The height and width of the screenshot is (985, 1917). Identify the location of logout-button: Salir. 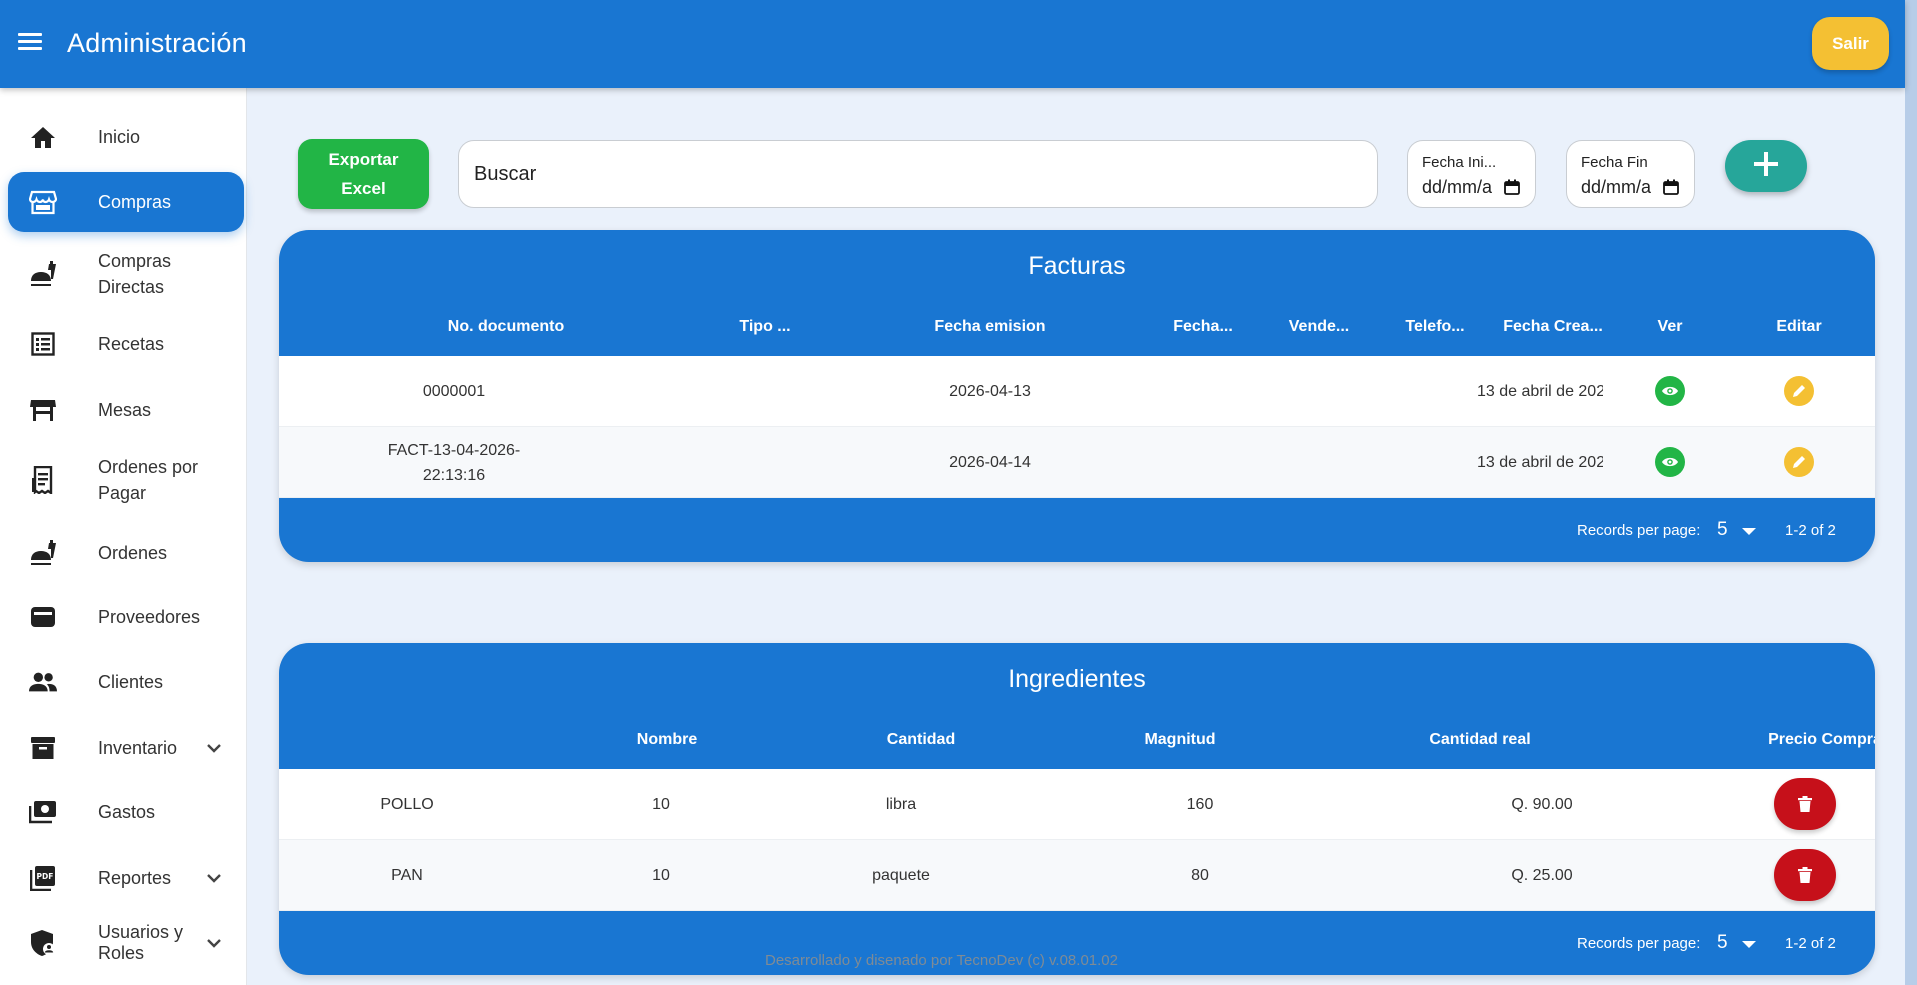
(1850, 43).